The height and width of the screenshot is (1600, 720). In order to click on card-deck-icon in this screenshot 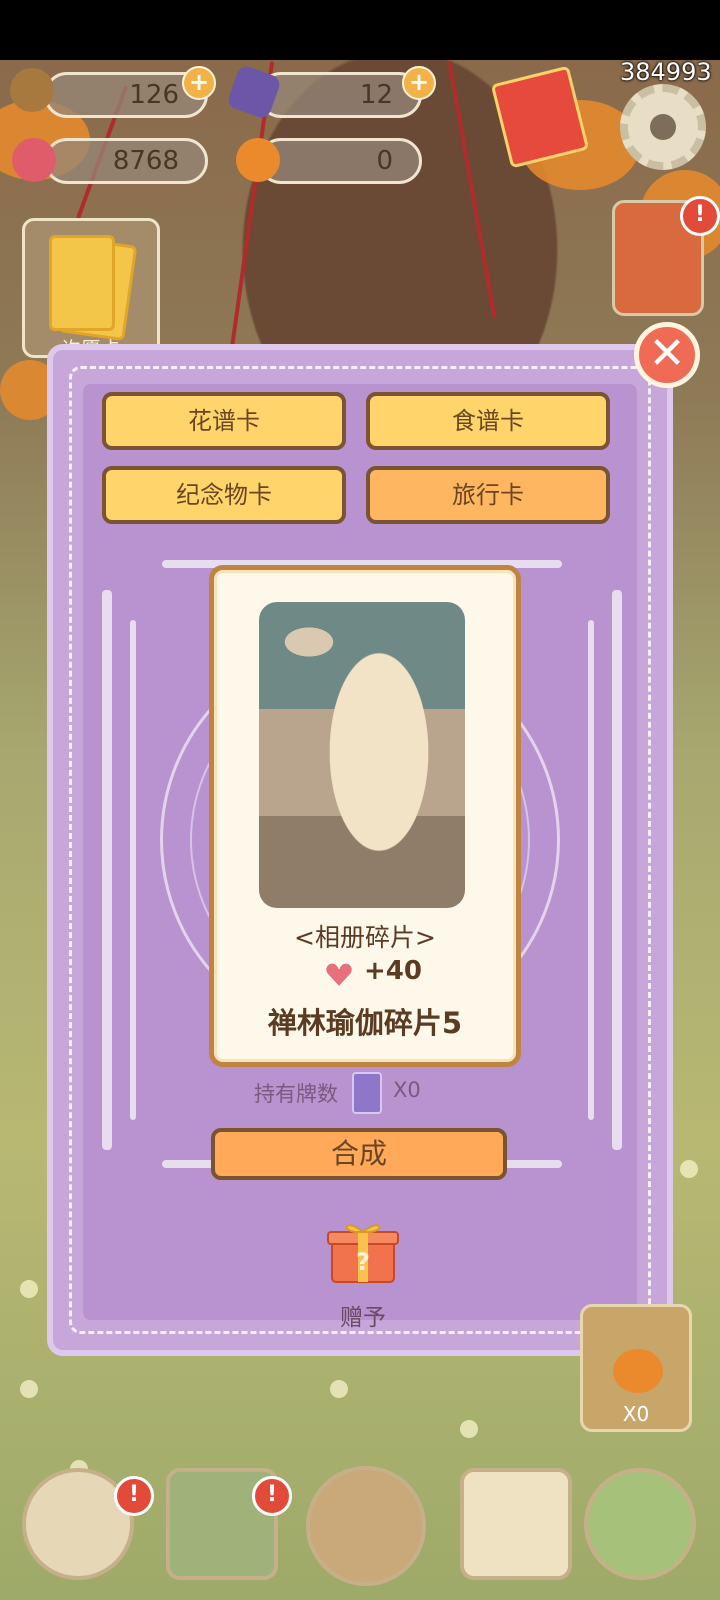, I will do `click(367, 1093)`.